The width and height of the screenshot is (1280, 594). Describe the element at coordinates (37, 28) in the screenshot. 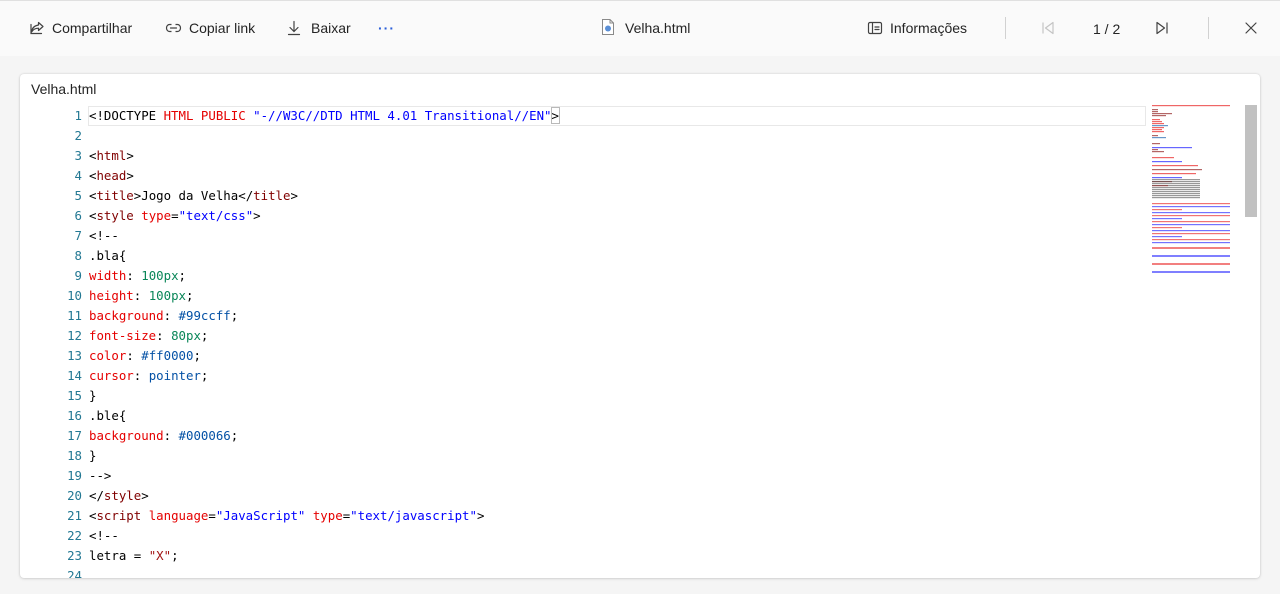

I see `share-icon` at that location.